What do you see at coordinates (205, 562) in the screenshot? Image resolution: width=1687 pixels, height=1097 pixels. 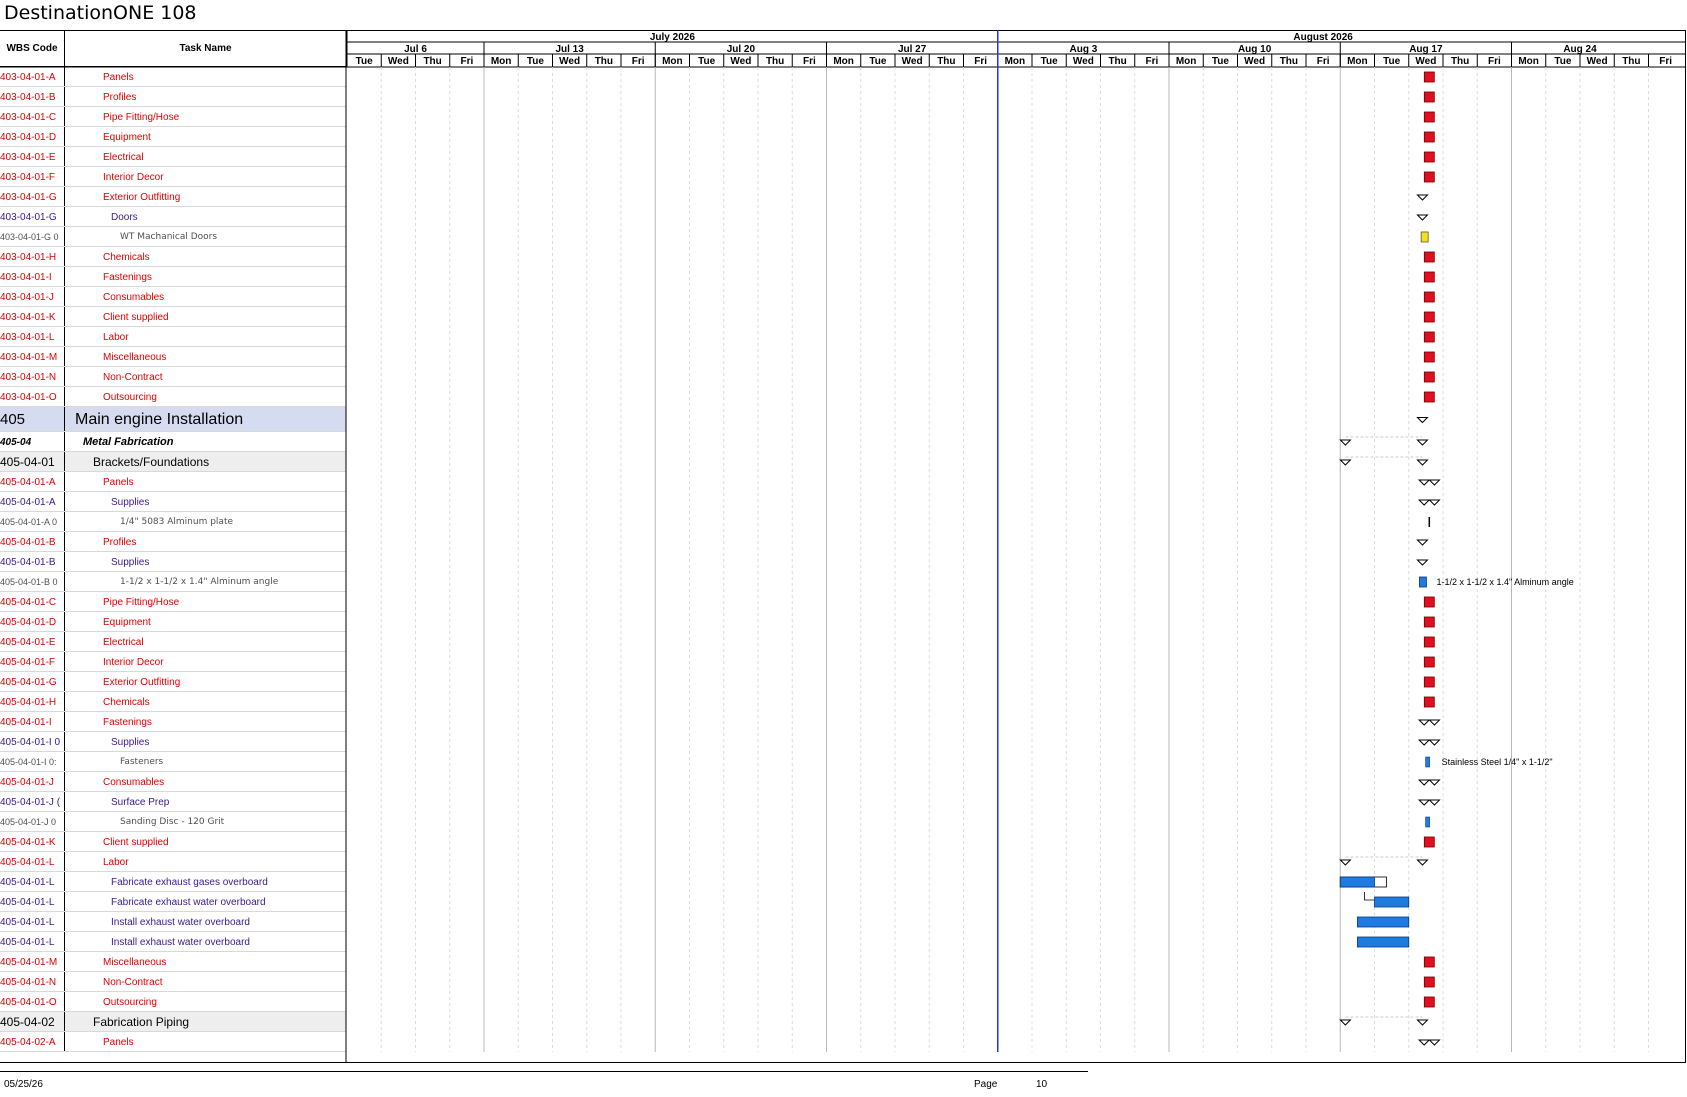 I see `task-name: Supplies` at bounding box center [205, 562].